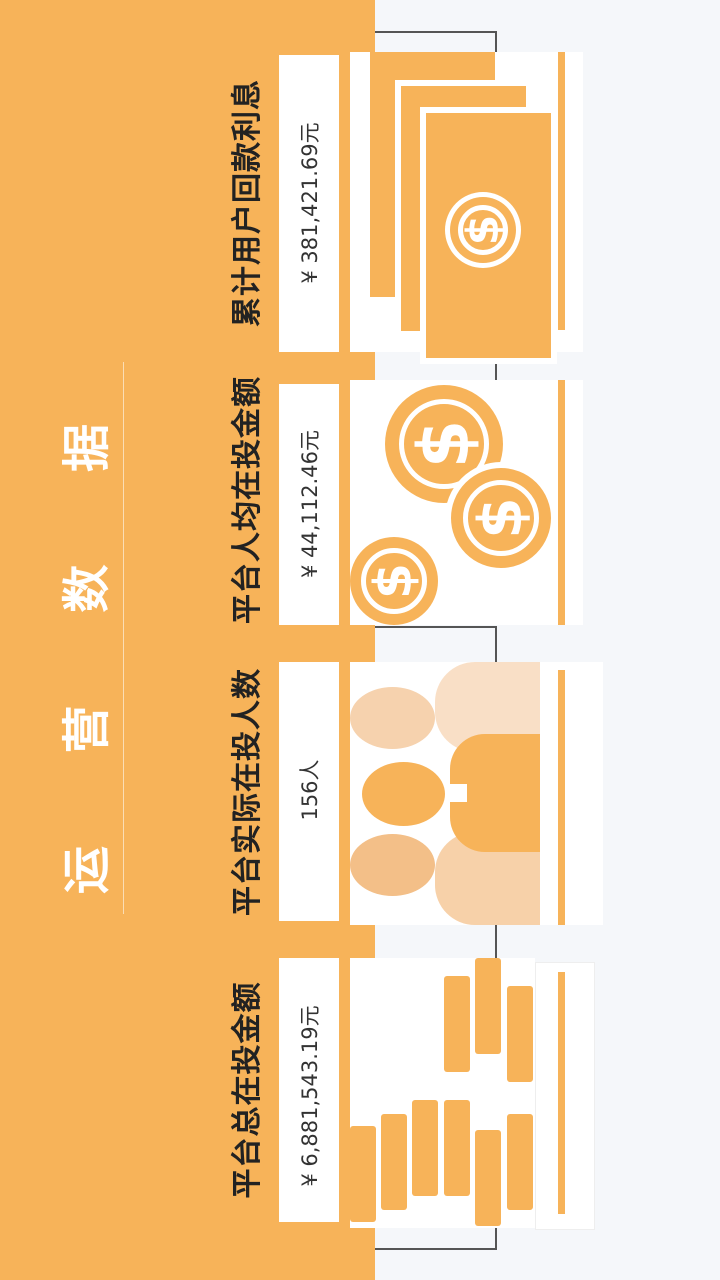 This screenshot has width=720, height=1280. What do you see at coordinates (445, 793) in the screenshot?
I see `people-icon` at bounding box center [445, 793].